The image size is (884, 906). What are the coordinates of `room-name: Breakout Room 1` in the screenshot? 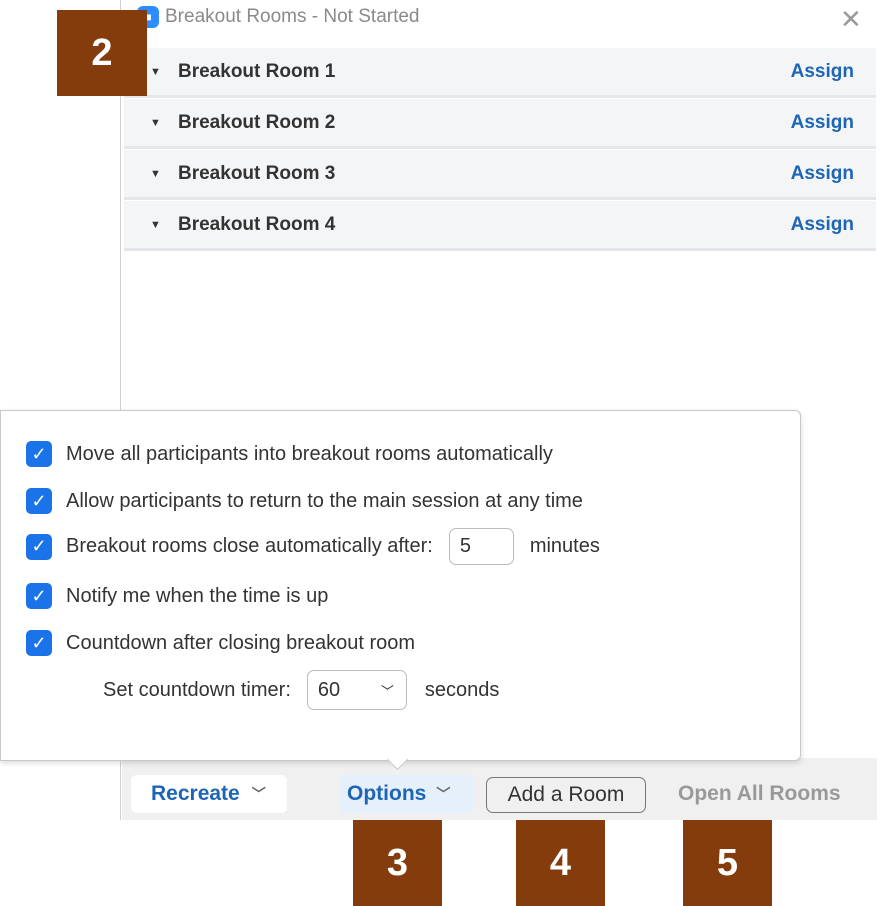 It's located at (257, 71).